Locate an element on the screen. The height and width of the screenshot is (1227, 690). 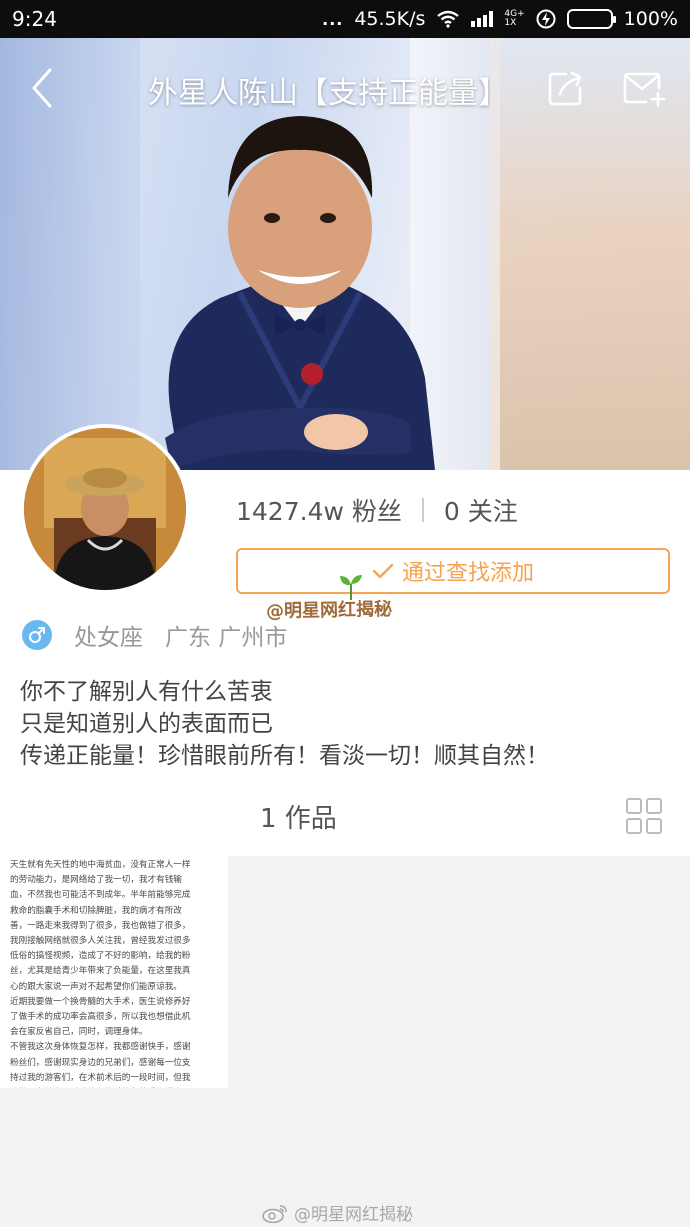
network-speed: 45.5K/s is located at coordinates (390, 19).